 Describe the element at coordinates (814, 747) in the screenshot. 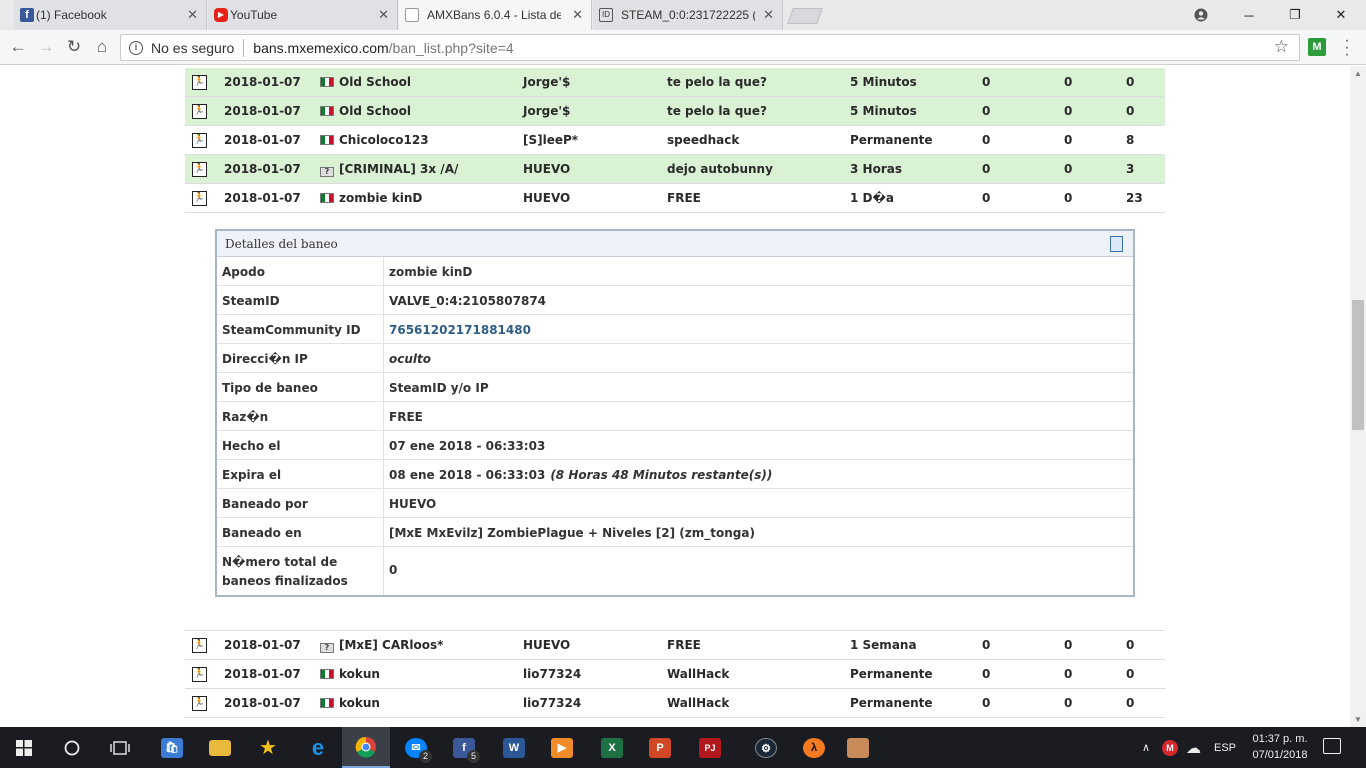

I see `half-life-icon: λ` at that location.